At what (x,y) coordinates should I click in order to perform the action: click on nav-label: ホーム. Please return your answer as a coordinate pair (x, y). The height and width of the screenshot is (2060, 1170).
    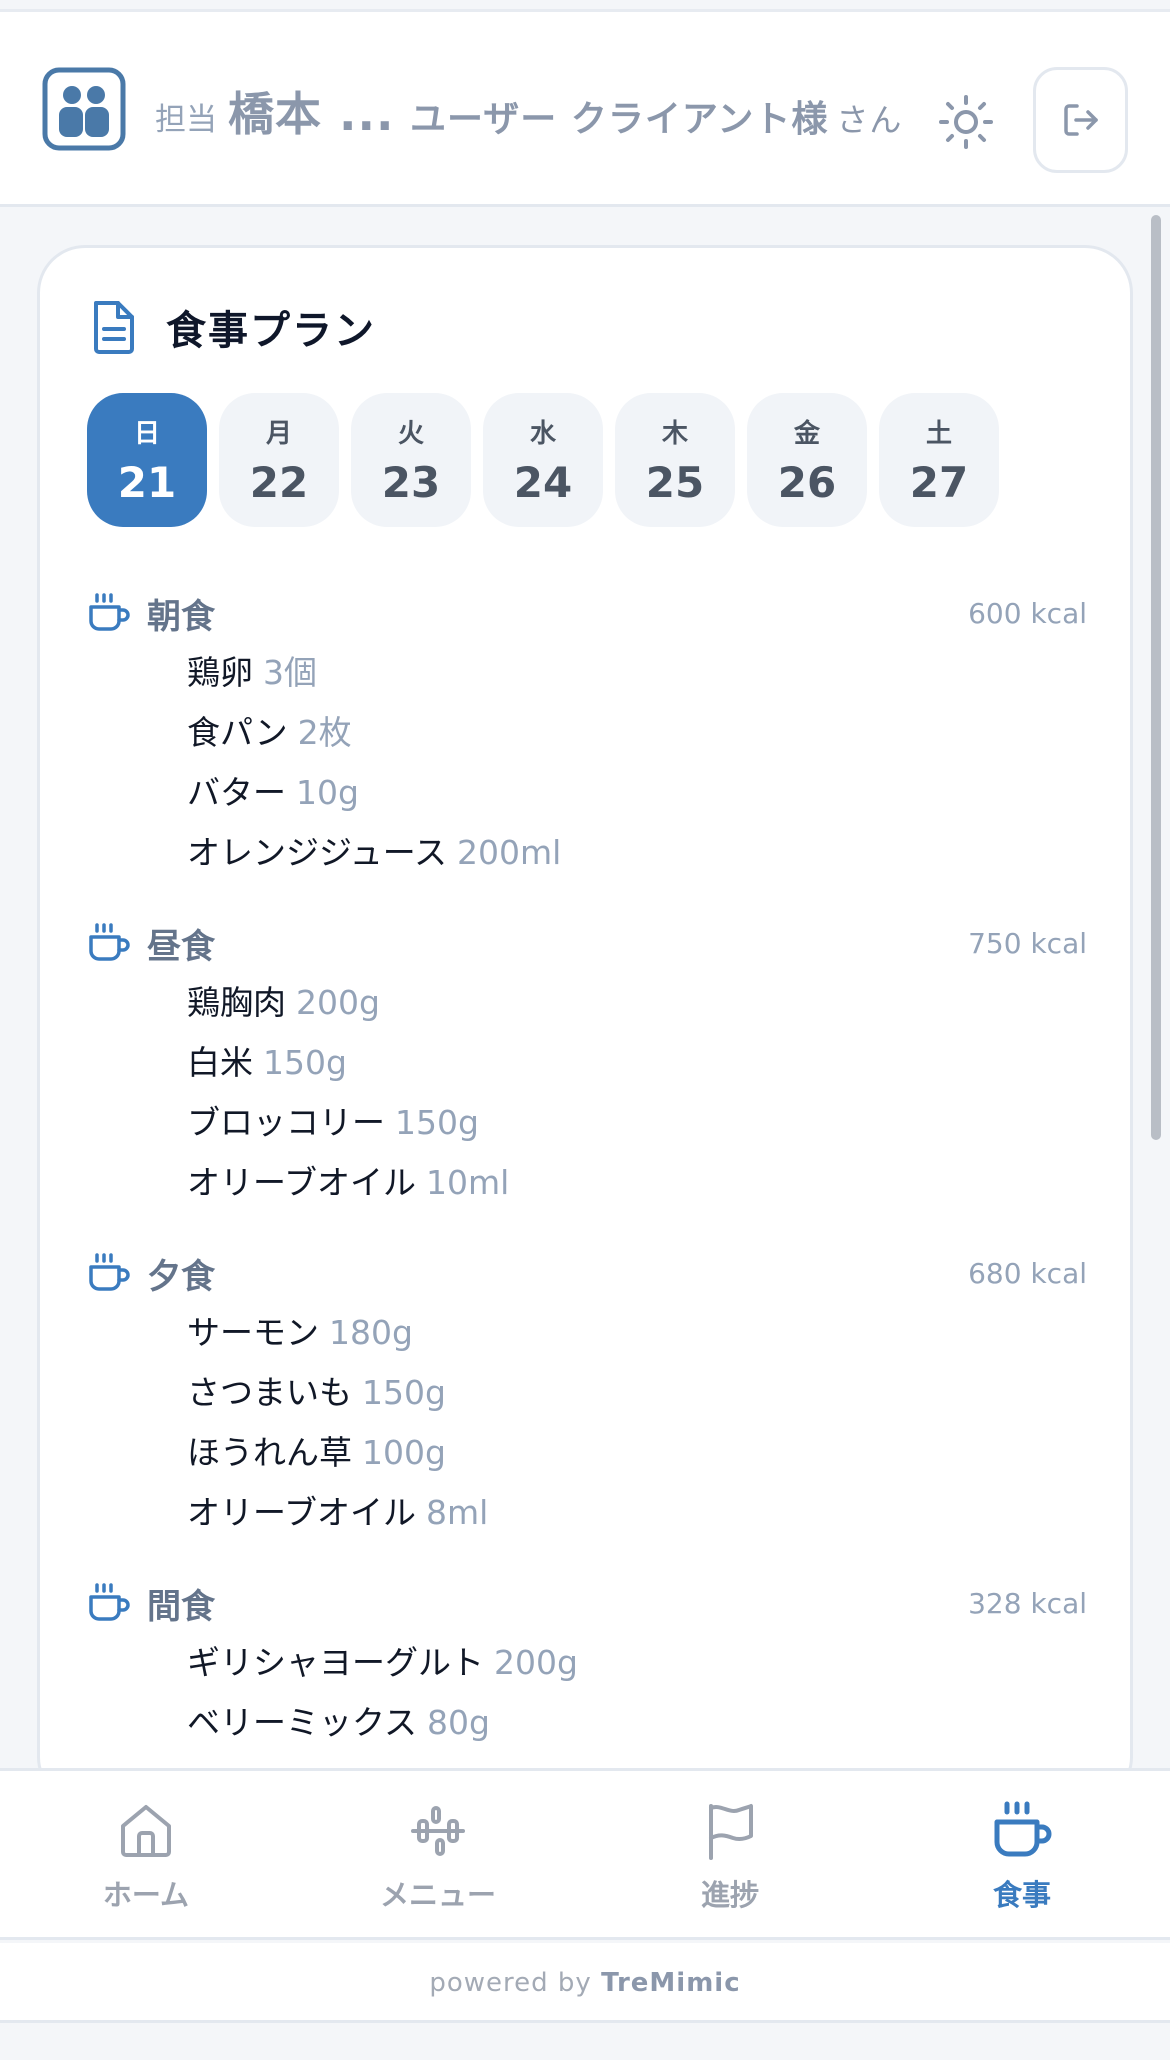
    Looking at the image, I should click on (146, 1895).